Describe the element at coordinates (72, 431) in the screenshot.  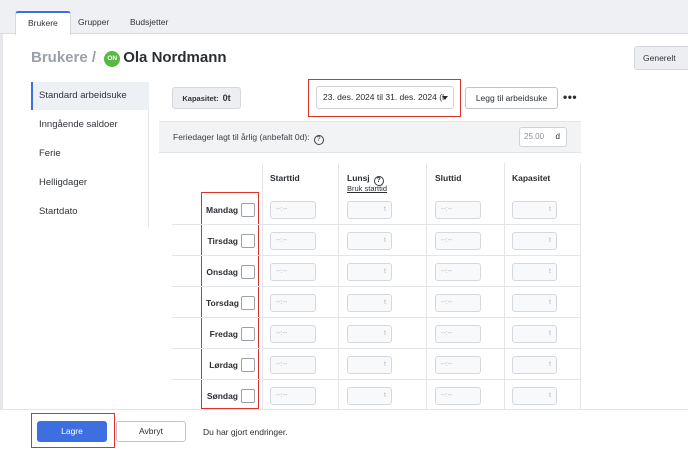
I see `save-button: Lagre` at that location.